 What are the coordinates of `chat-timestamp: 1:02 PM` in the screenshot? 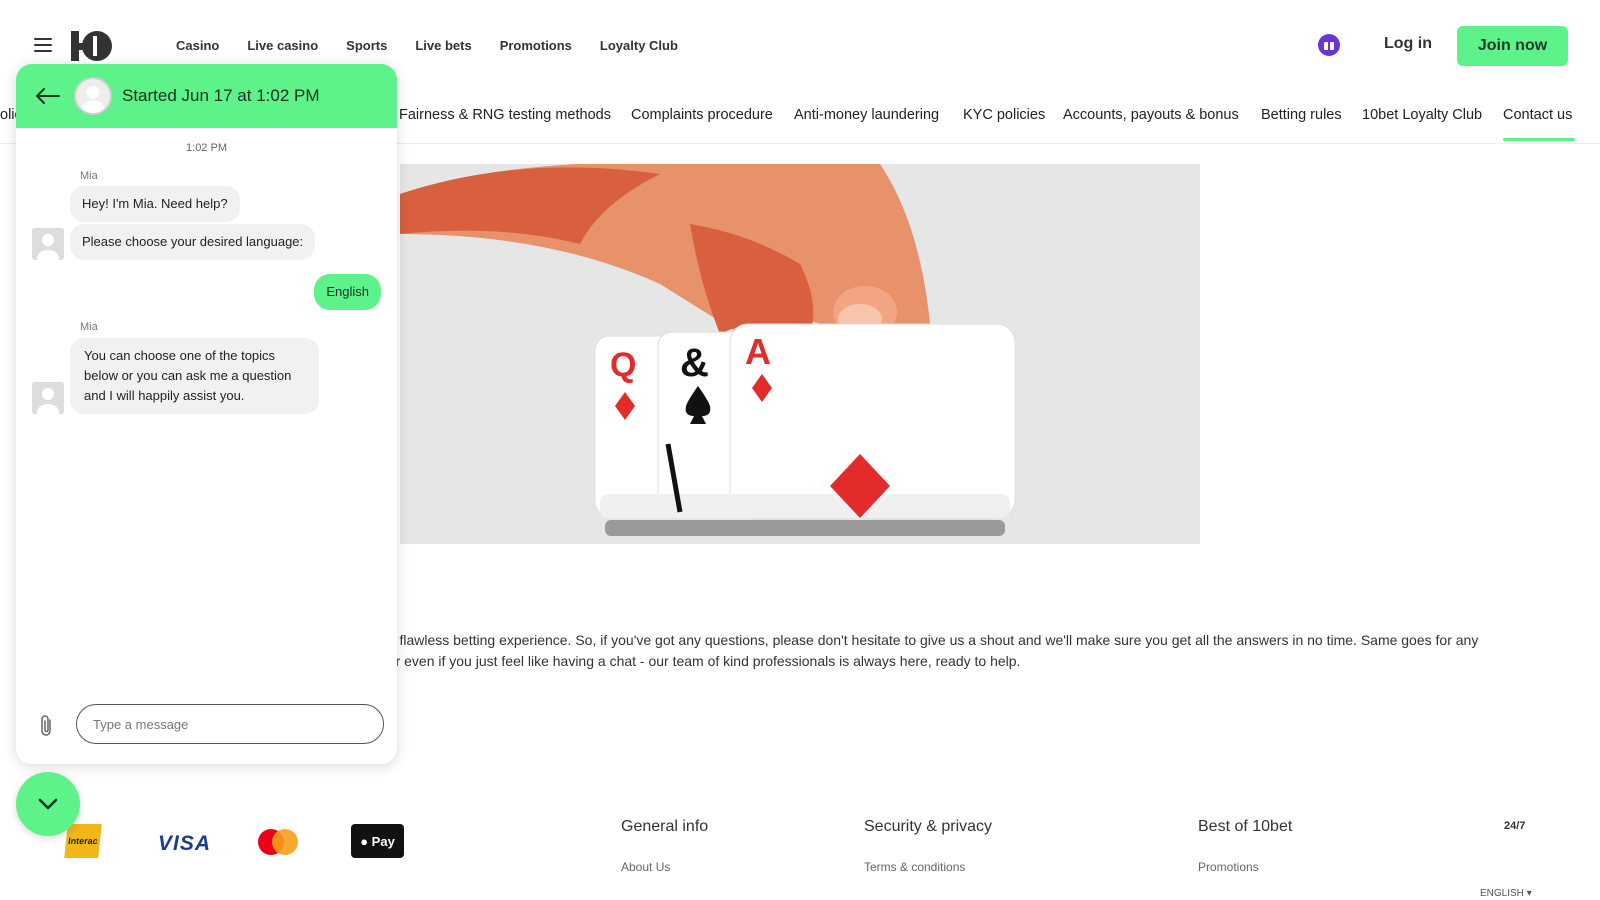 It's located at (206, 148).